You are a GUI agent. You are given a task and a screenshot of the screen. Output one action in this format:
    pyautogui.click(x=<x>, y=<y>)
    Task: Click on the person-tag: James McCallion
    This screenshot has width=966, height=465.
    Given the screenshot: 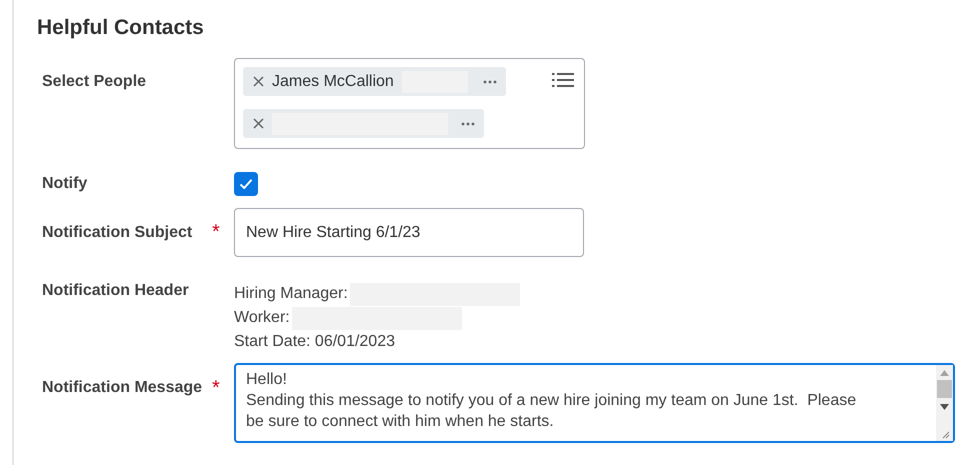 What is the action you would take?
    pyautogui.click(x=374, y=81)
    